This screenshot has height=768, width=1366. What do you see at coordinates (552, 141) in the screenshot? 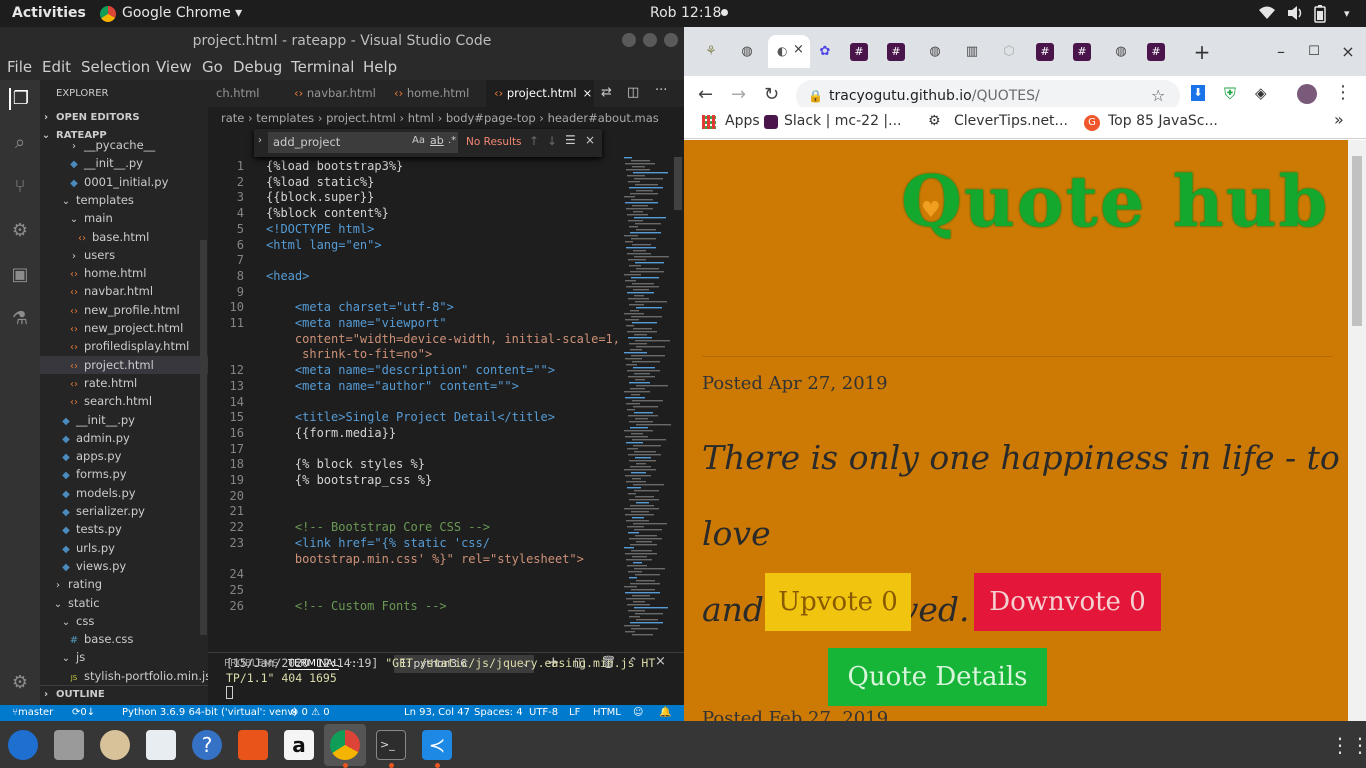
I see `next-match-icon: ↓` at bounding box center [552, 141].